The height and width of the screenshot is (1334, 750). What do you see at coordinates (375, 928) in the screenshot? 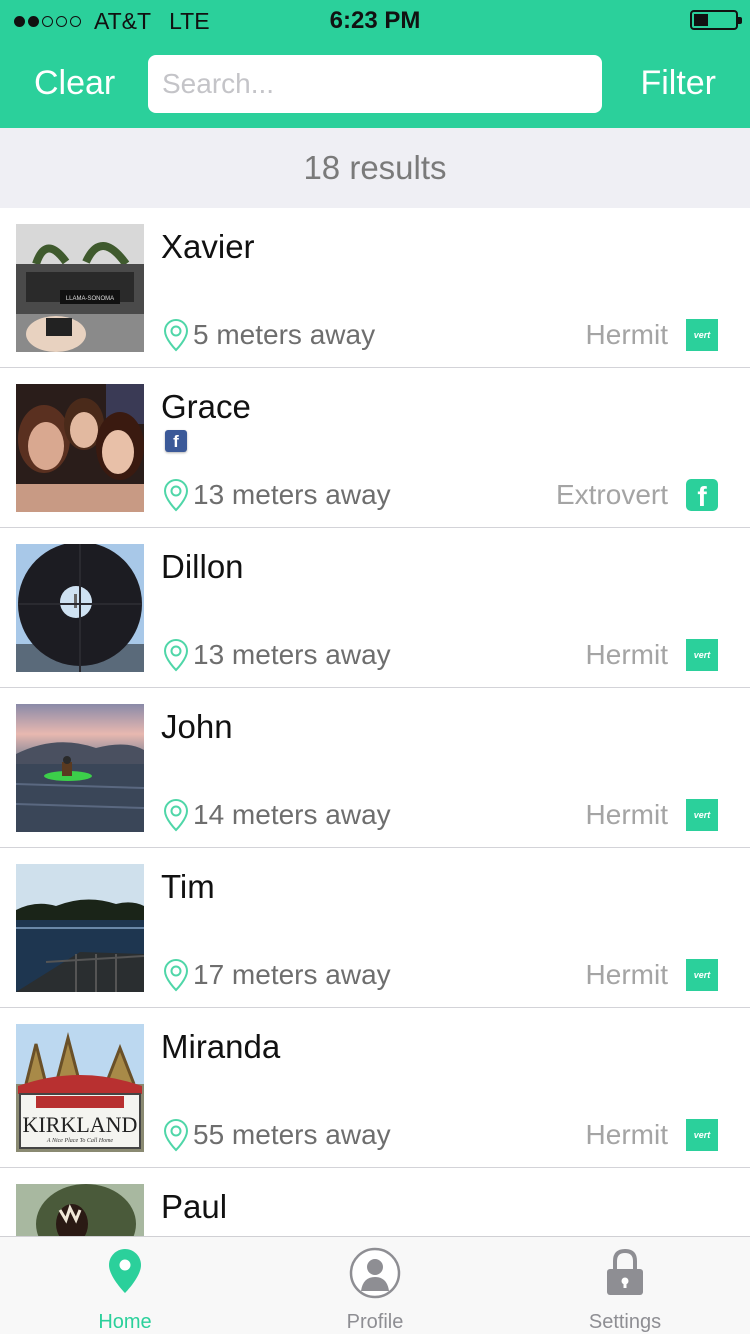
I see `list-item: Tim 17 meters away Hermit vert` at bounding box center [375, 928].